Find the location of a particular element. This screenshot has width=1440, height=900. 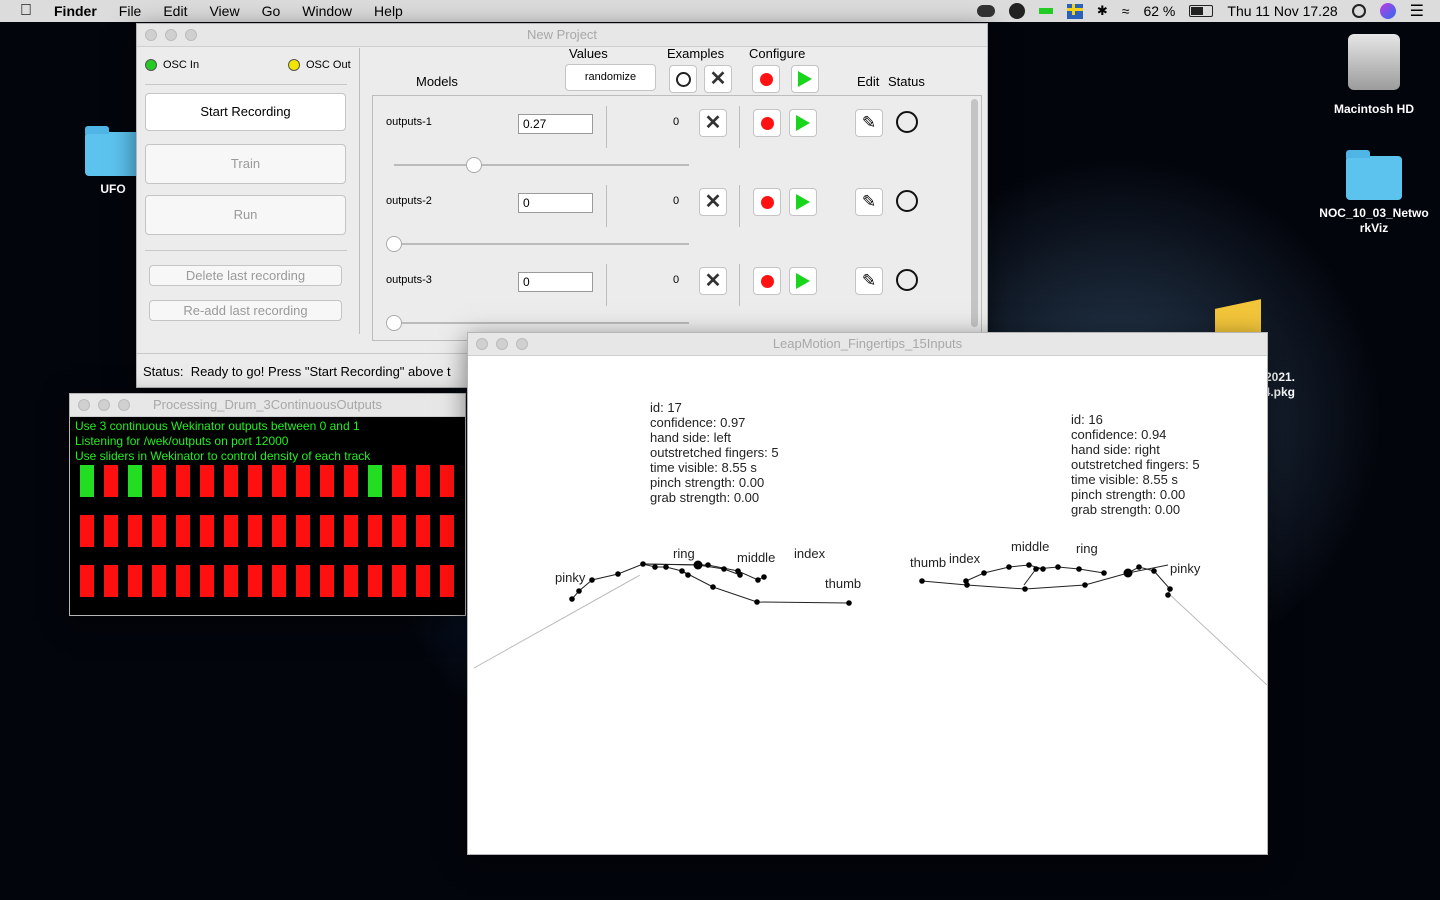

configure-header: Configure is located at coordinates (777, 53).